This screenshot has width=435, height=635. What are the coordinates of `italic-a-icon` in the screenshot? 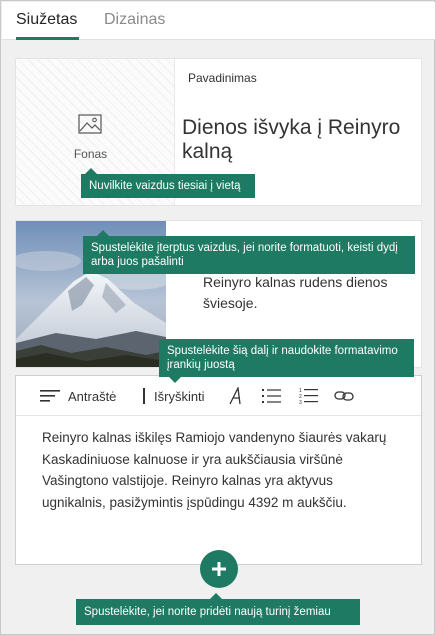 It's located at (235, 396).